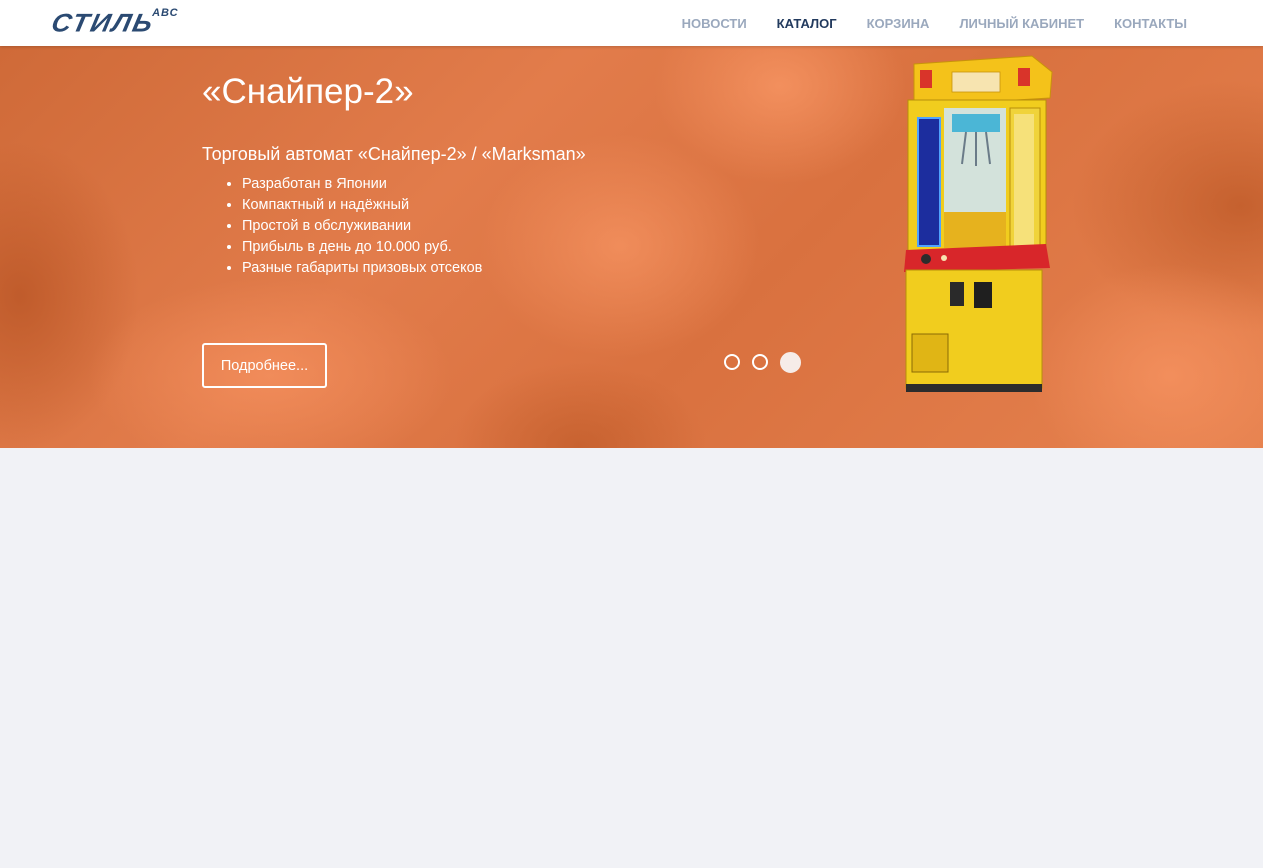  What do you see at coordinates (898, 23) in the screenshot?
I see `nav-cart: КОРЗИНА` at bounding box center [898, 23].